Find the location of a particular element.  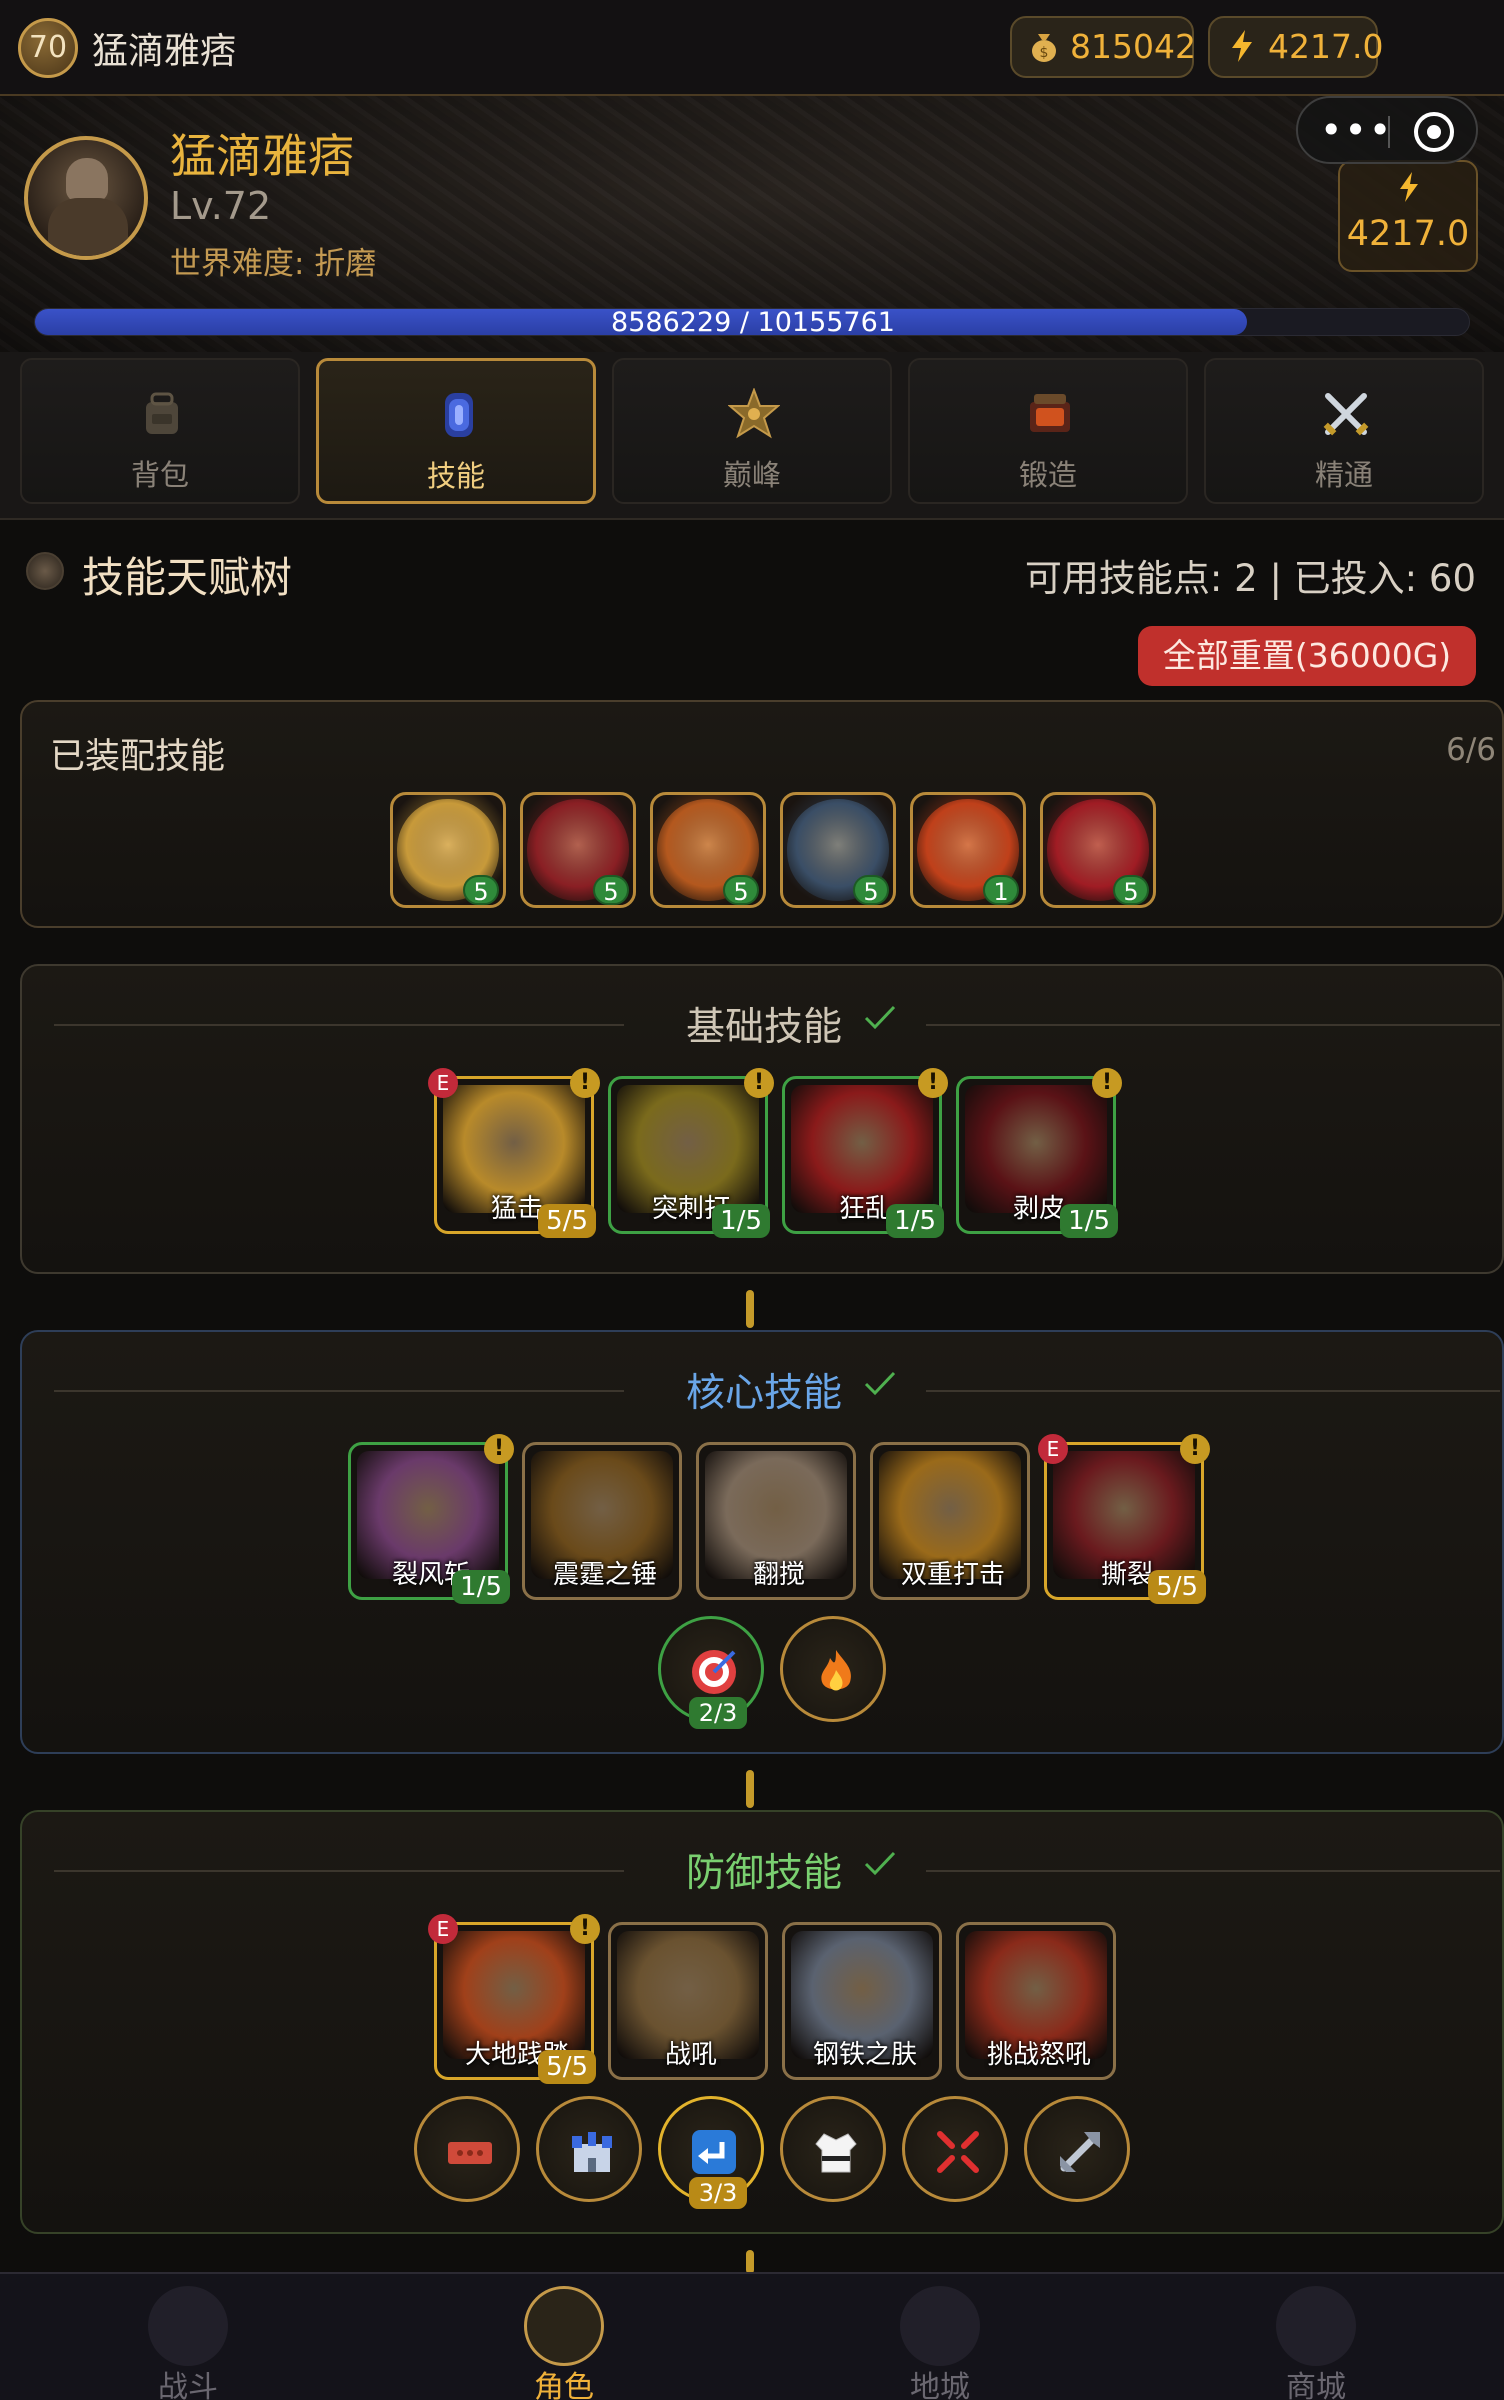

brick-icon is located at coordinates (470, 2153).